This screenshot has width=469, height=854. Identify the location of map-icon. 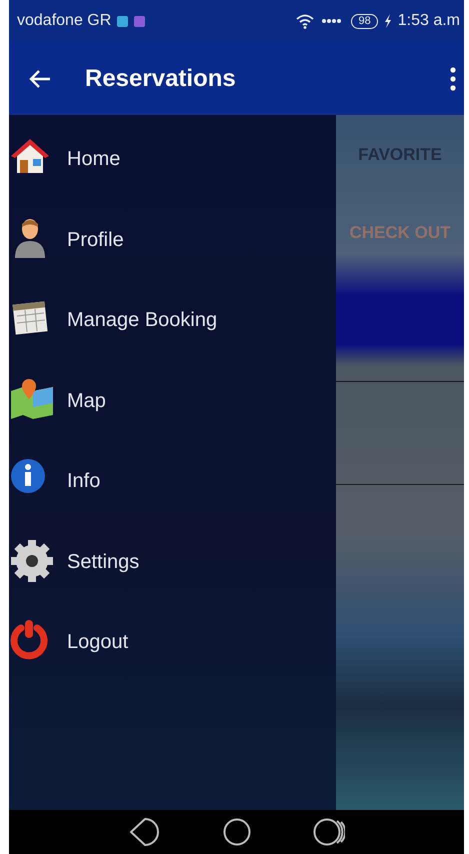
(32, 397).